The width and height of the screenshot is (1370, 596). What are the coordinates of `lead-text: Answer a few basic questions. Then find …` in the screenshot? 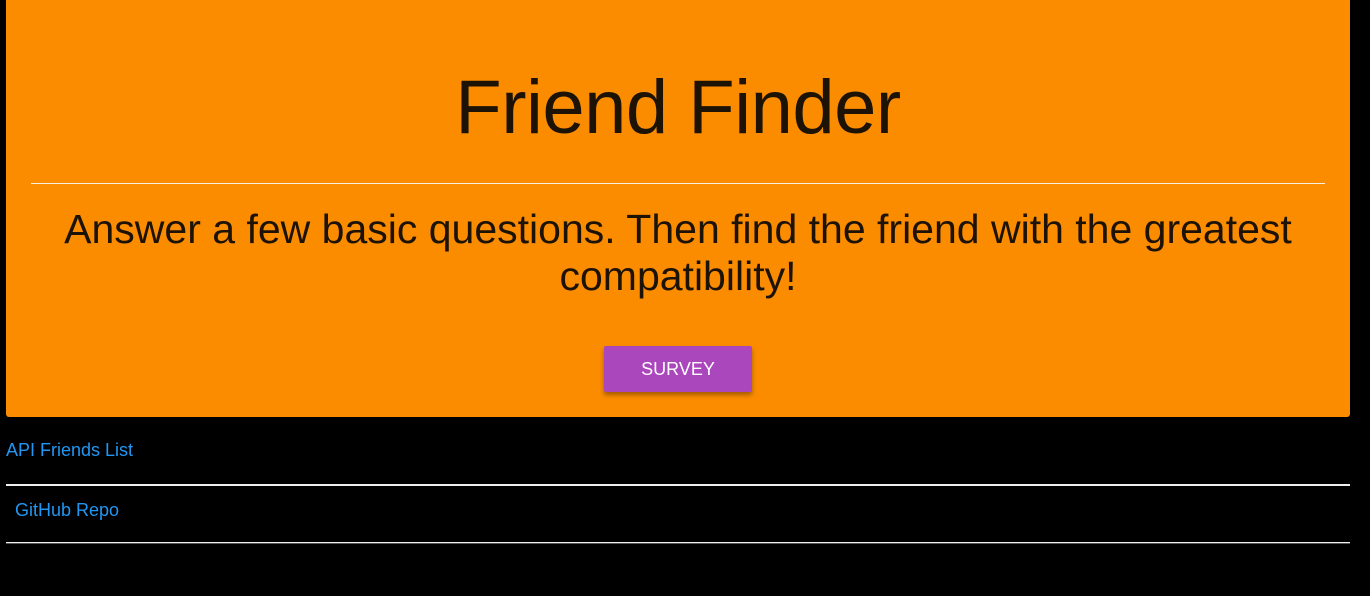 It's located at (678, 252).